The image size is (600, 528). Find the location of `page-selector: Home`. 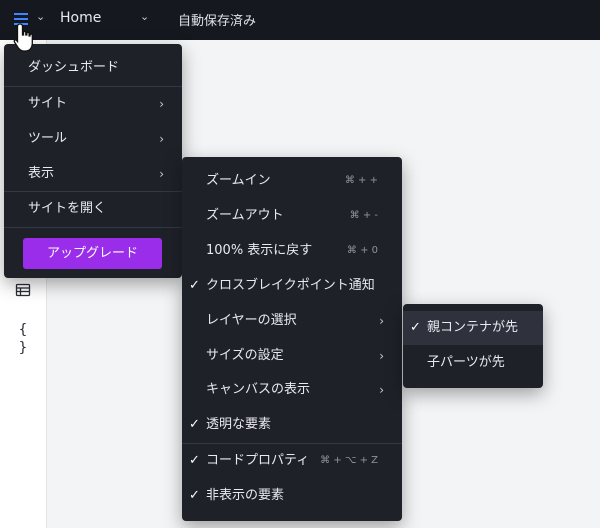

page-selector: Home is located at coordinates (80, 18).